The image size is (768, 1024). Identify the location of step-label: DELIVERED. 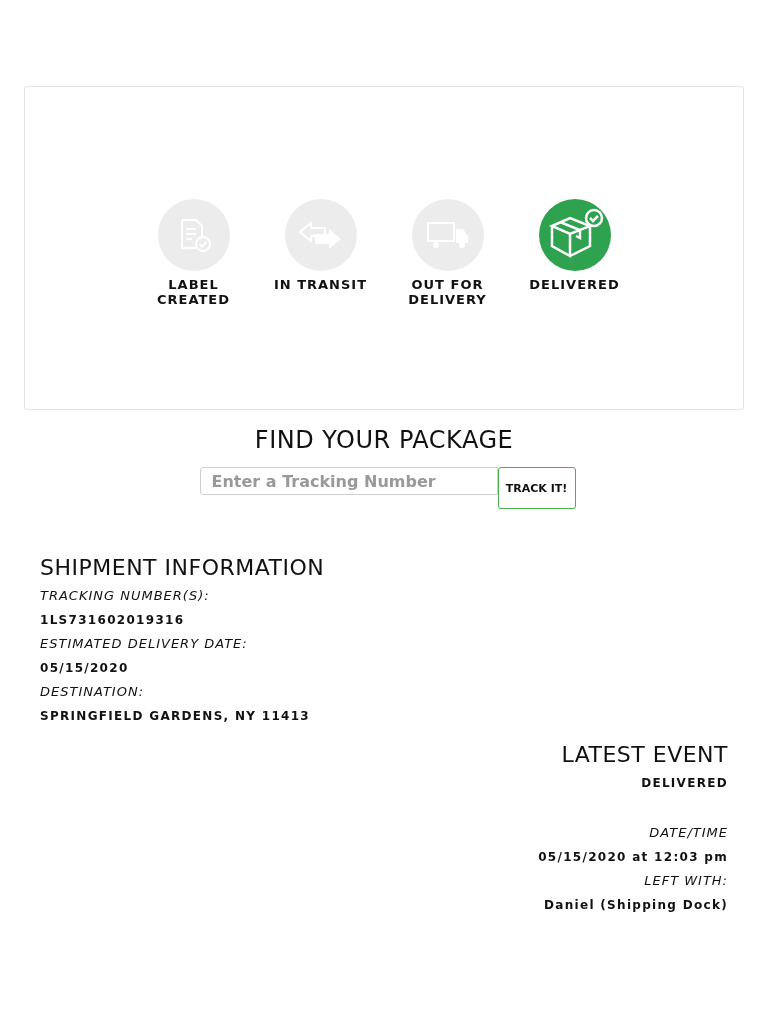
(574, 284).